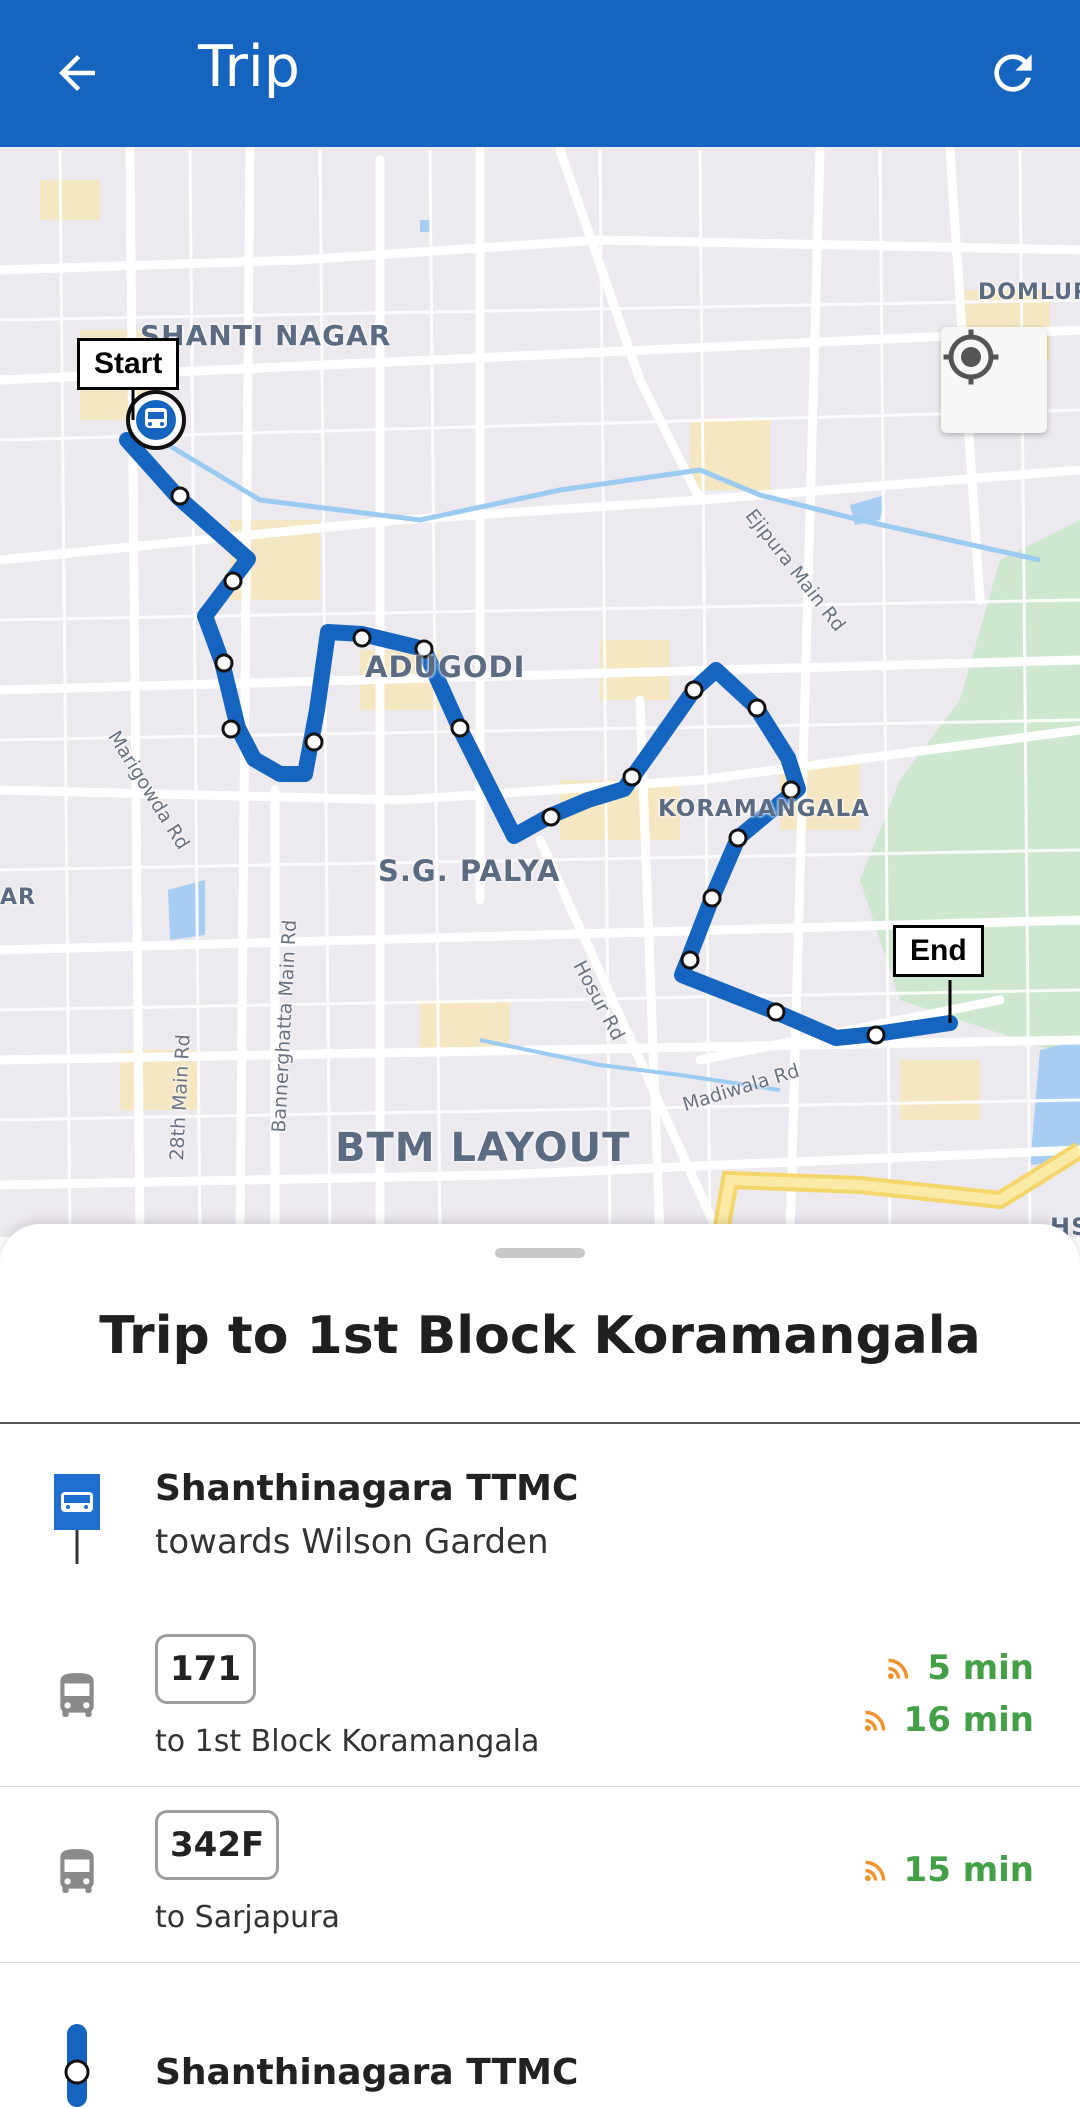 The height and width of the screenshot is (2107, 1080). I want to click on route-number-badge: 171, so click(205, 1669).